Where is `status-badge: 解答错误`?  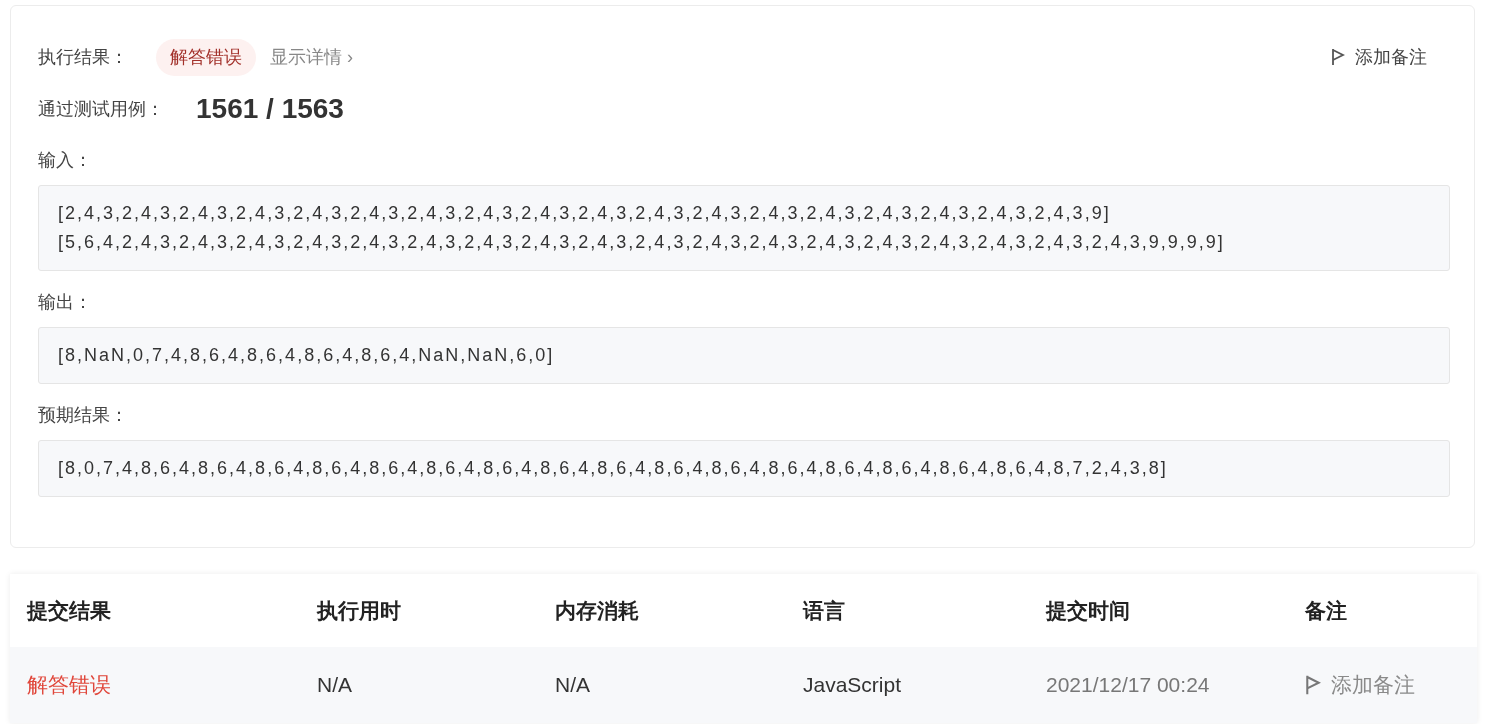 status-badge: 解答错误 is located at coordinates (206, 57).